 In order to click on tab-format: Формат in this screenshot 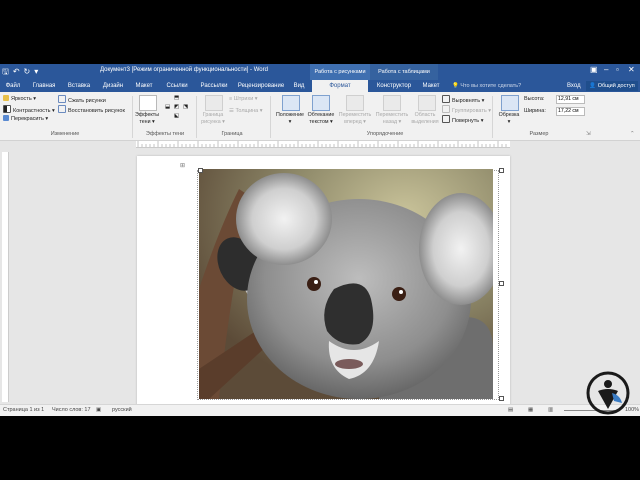, I will do `click(340, 86)`.